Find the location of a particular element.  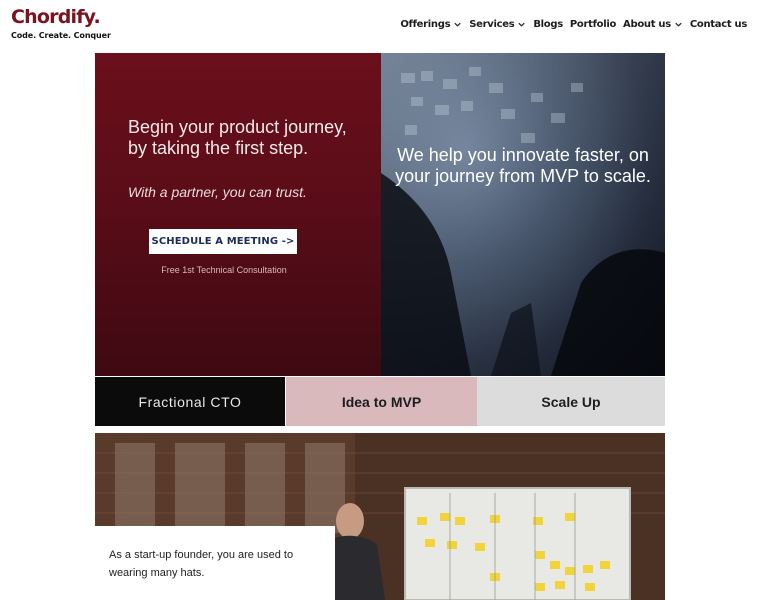

cta-note: Free 1st Technical Consultation is located at coordinates (224, 270).